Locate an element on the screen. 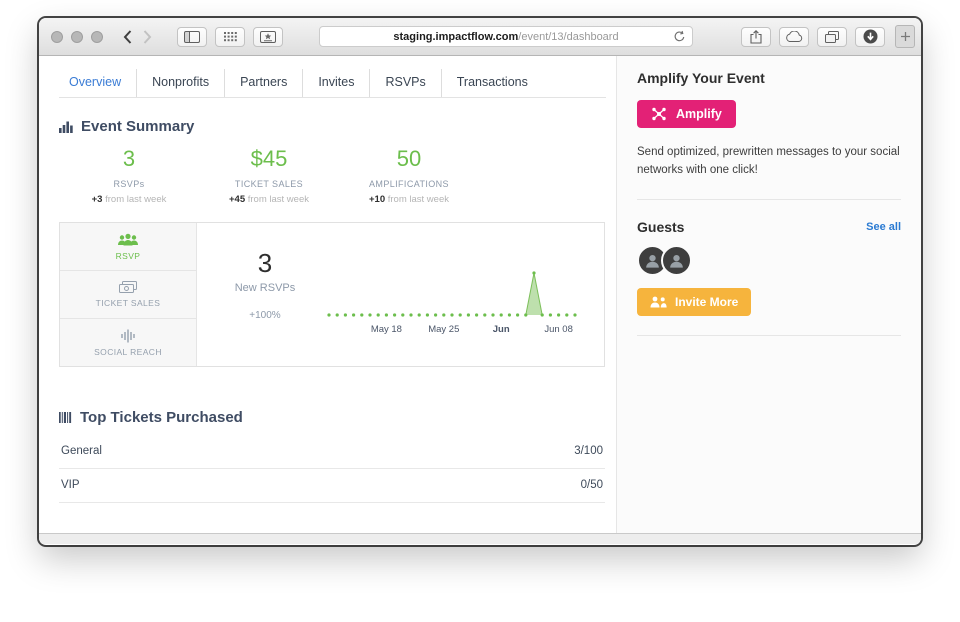 This screenshot has width=960, height=622. downloads-button is located at coordinates (870, 36).